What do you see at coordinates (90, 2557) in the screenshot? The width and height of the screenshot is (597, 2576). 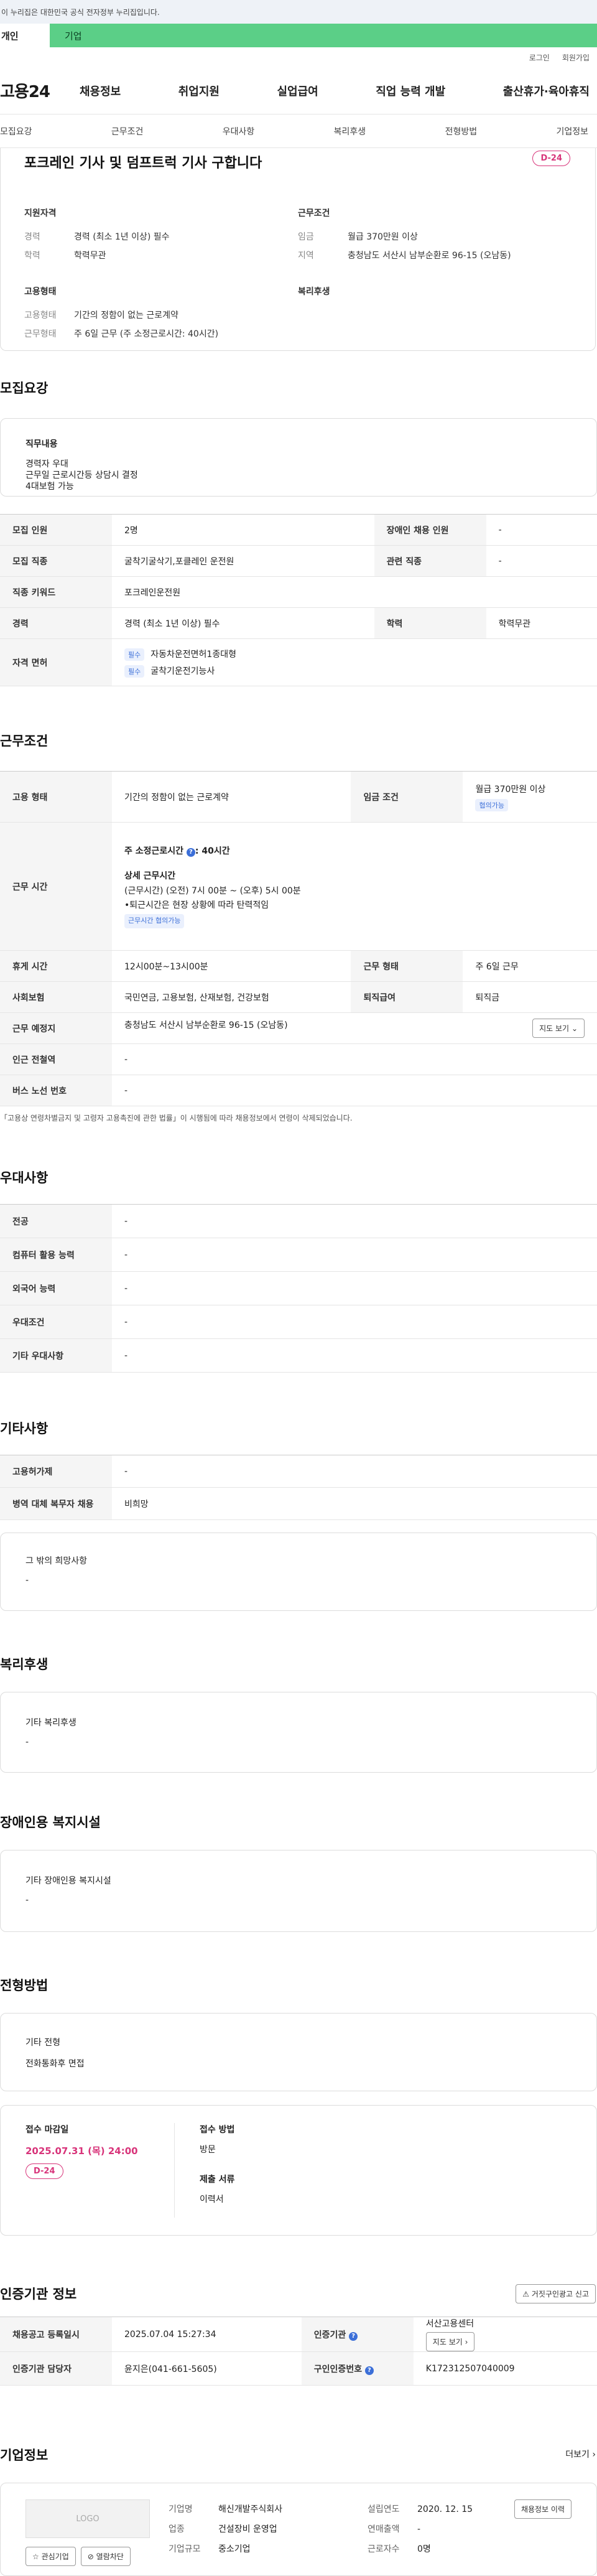 I see `block-icon: ⊘` at bounding box center [90, 2557].